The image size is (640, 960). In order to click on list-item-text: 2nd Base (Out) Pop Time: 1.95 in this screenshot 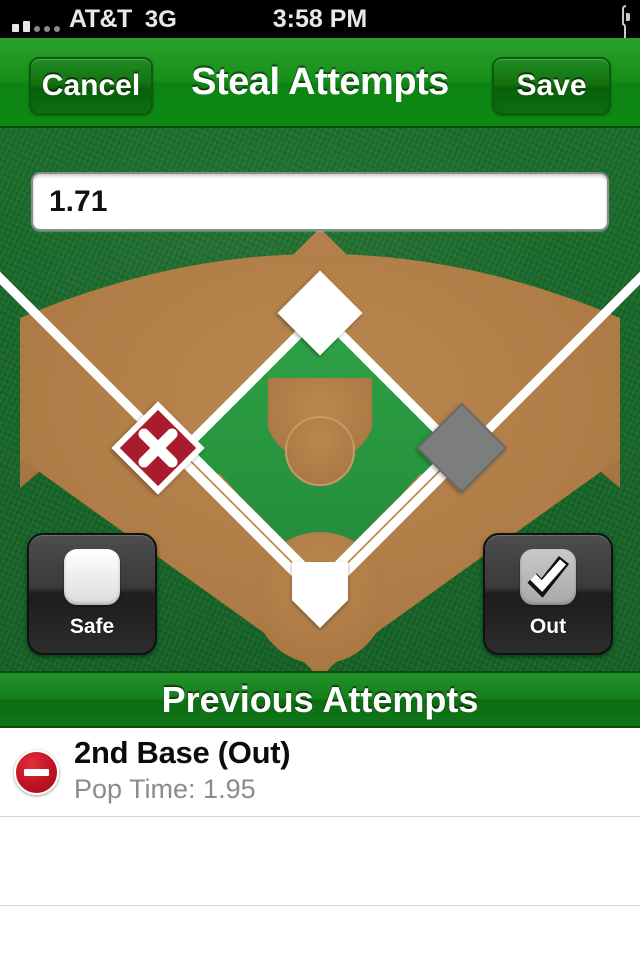, I will do `click(182, 770)`.